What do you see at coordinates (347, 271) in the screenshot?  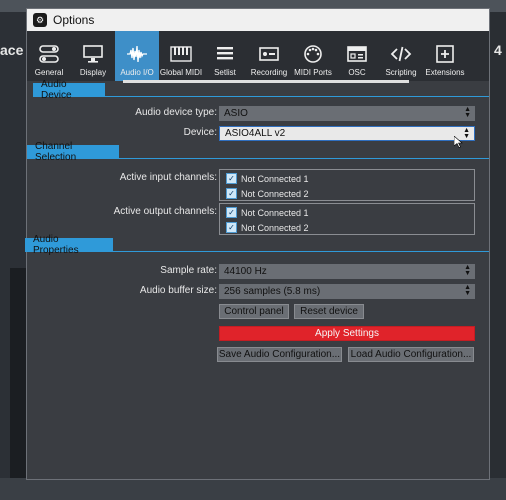 I see `sample-rate-select: 44100 Hz ▲ ▼` at bounding box center [347, 271].